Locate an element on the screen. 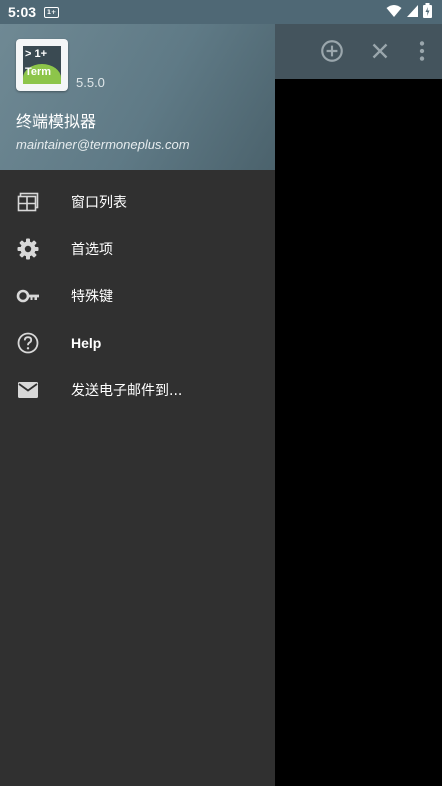  menu-item-special-keys: 特殊键 is located at coordinates (137, 295).